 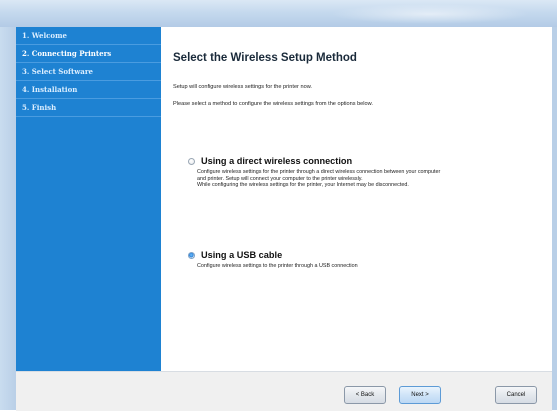 I want to click on title-bar-sheen, so click(x=430, y=14).